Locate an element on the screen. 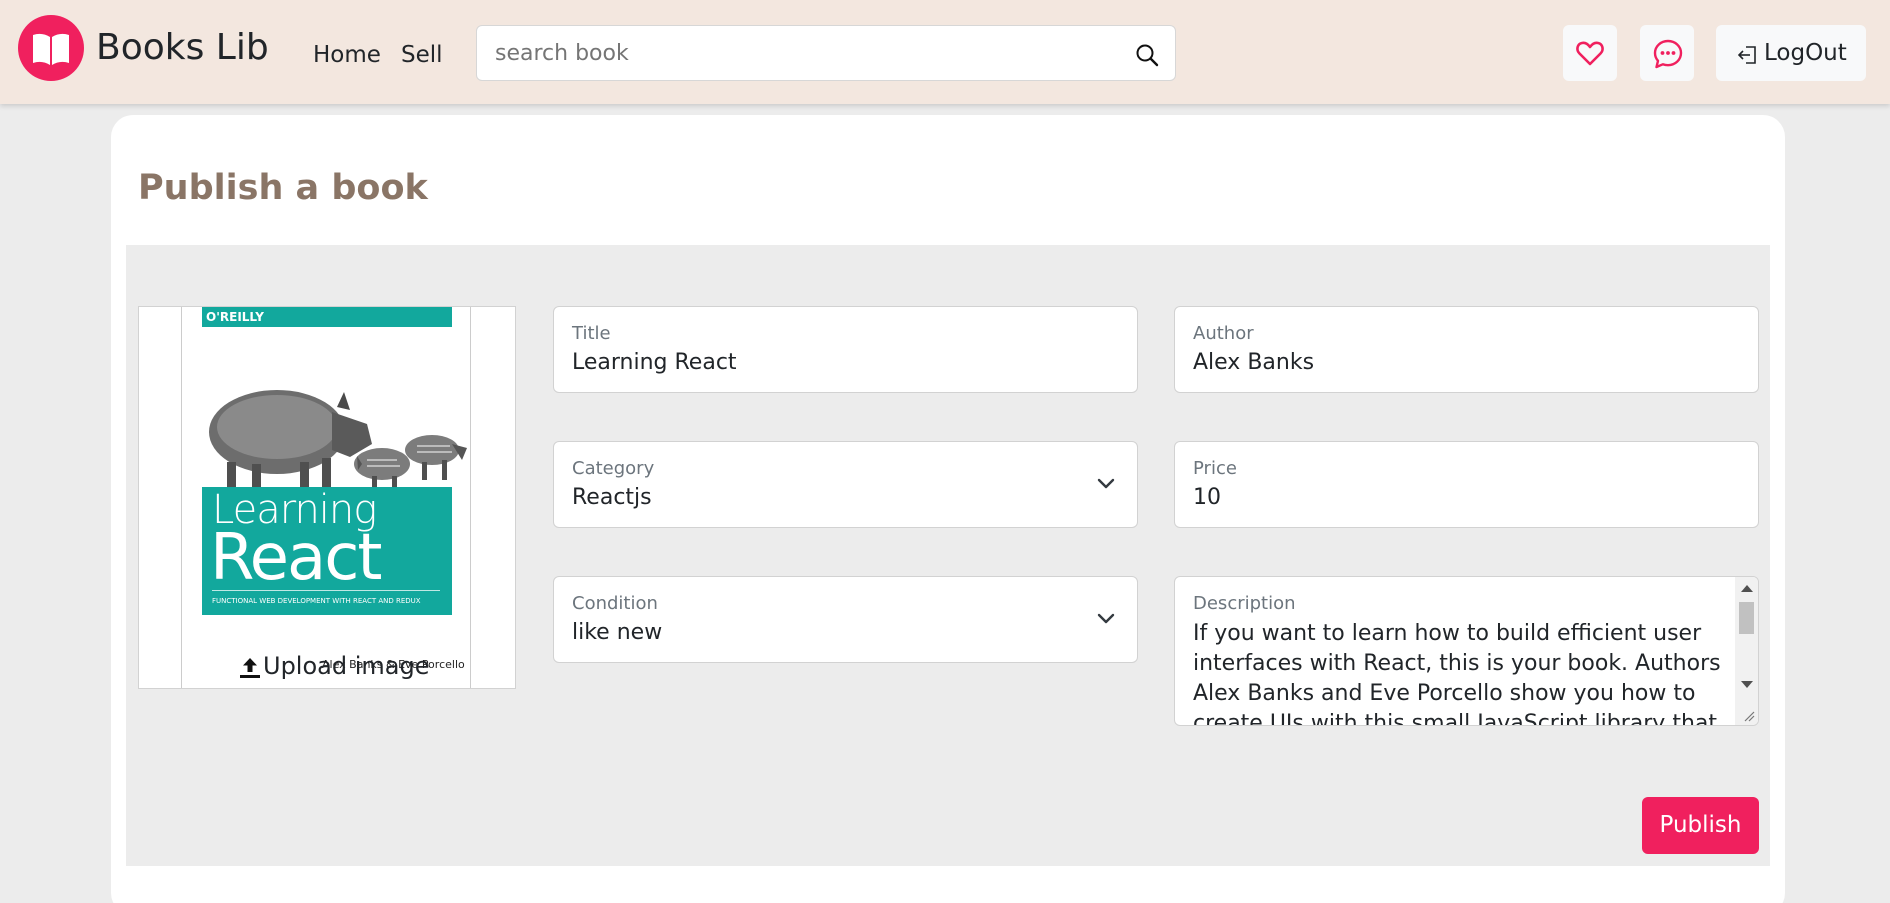  condition-label: Condition is located at coordinates (615, 603).